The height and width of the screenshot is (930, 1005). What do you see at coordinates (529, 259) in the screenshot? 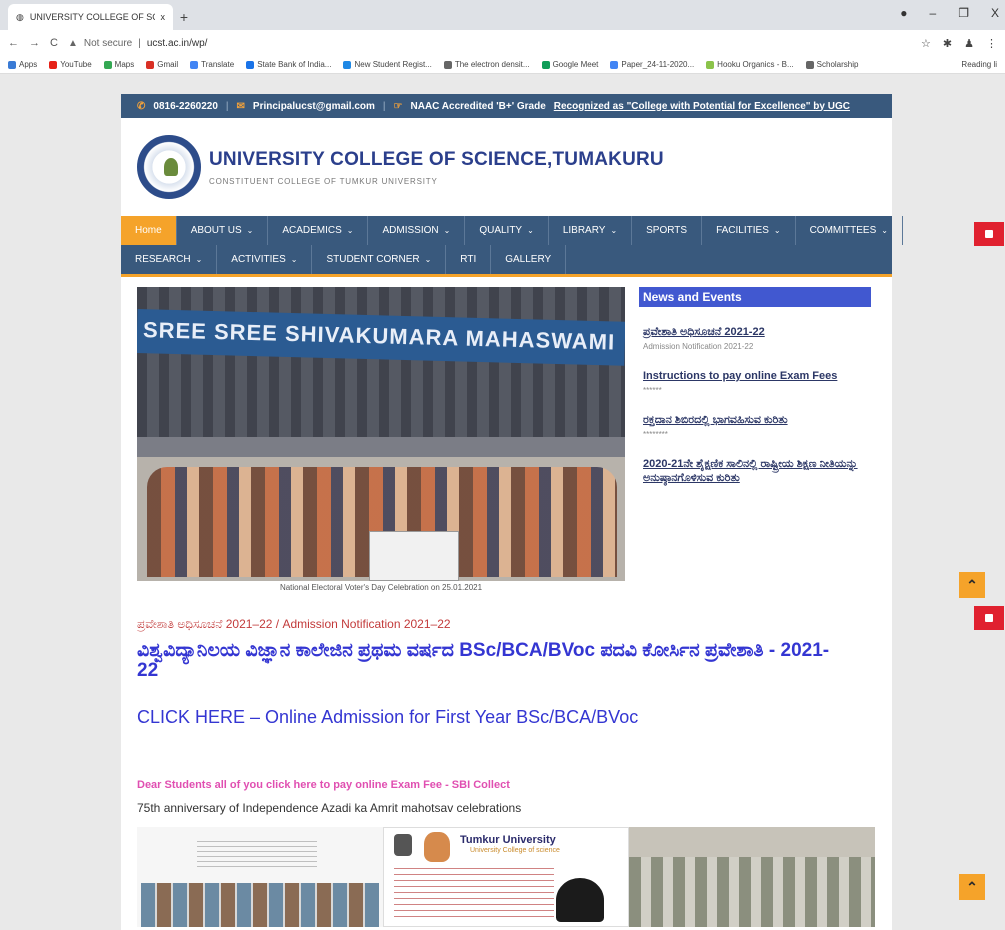
I see `nav-item-gallery: GALLERY` at bounding box center [529, 259].